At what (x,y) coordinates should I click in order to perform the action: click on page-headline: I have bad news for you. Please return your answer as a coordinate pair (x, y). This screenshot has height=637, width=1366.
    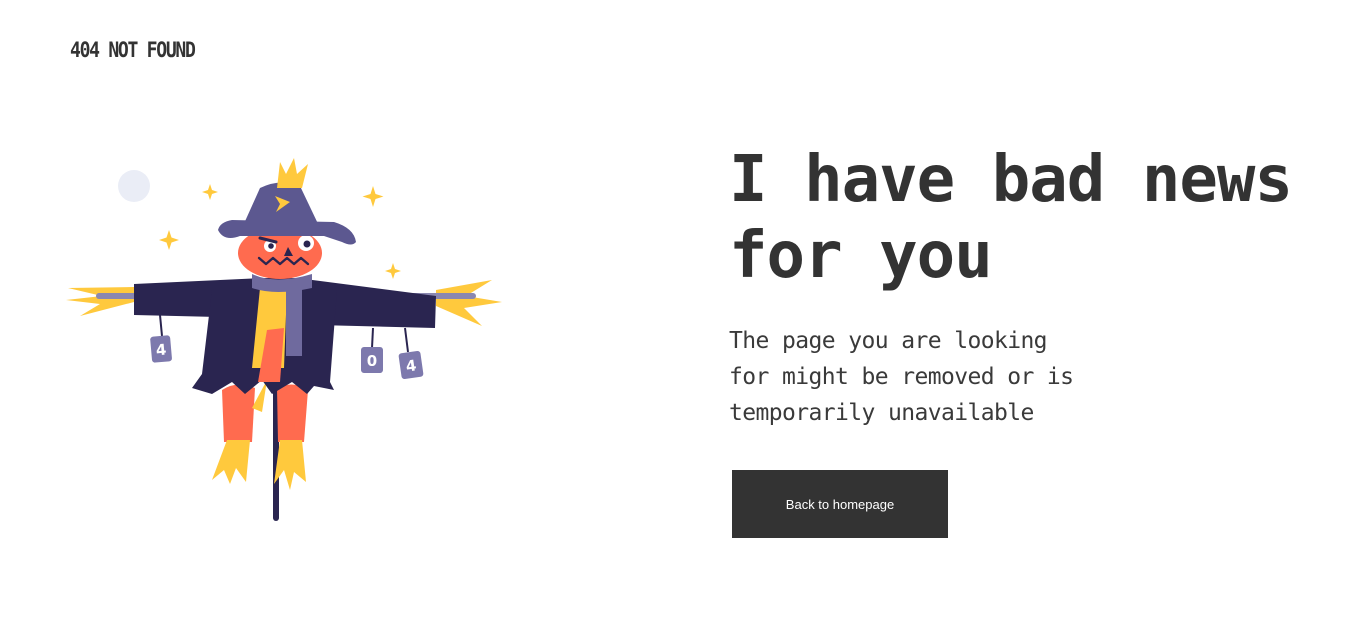
    Looking at the image, I should click on (1011, 218).